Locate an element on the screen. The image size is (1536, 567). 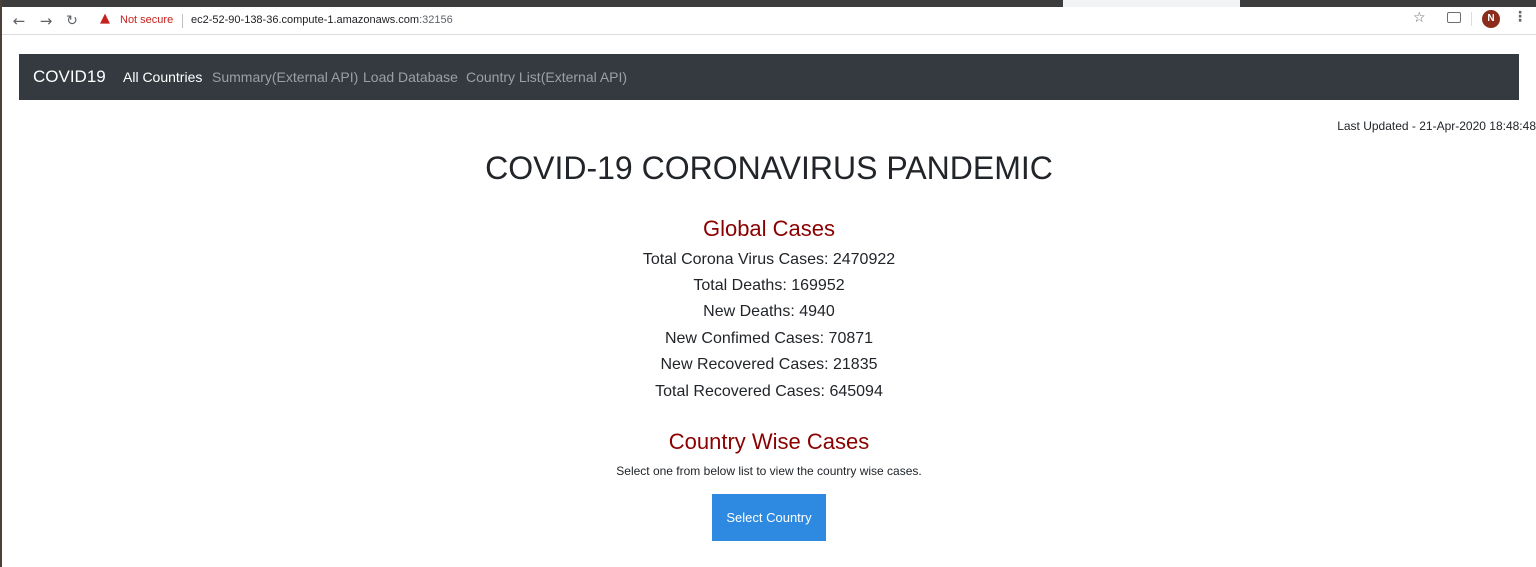
toolbar-divider is located at coordinates (1471, 19).